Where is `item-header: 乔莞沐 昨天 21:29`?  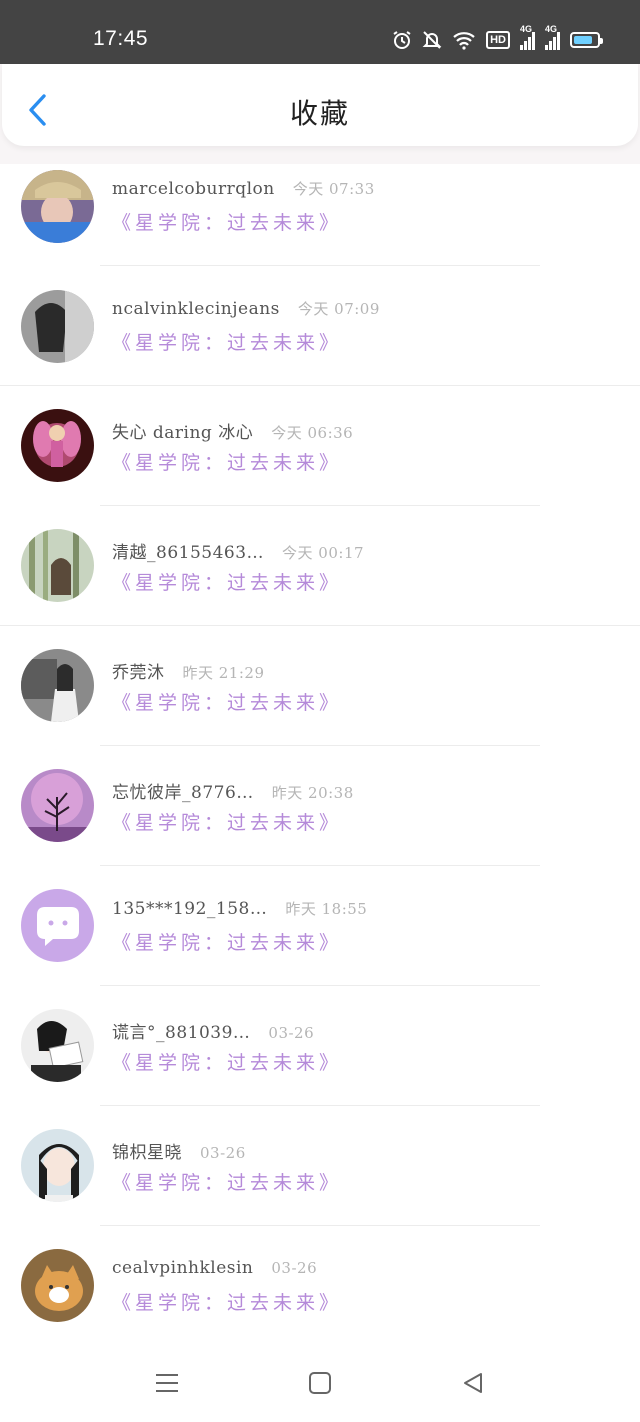 item-header: 乔莞沐 昨天 21:29 is located at coordinates (188, 670).